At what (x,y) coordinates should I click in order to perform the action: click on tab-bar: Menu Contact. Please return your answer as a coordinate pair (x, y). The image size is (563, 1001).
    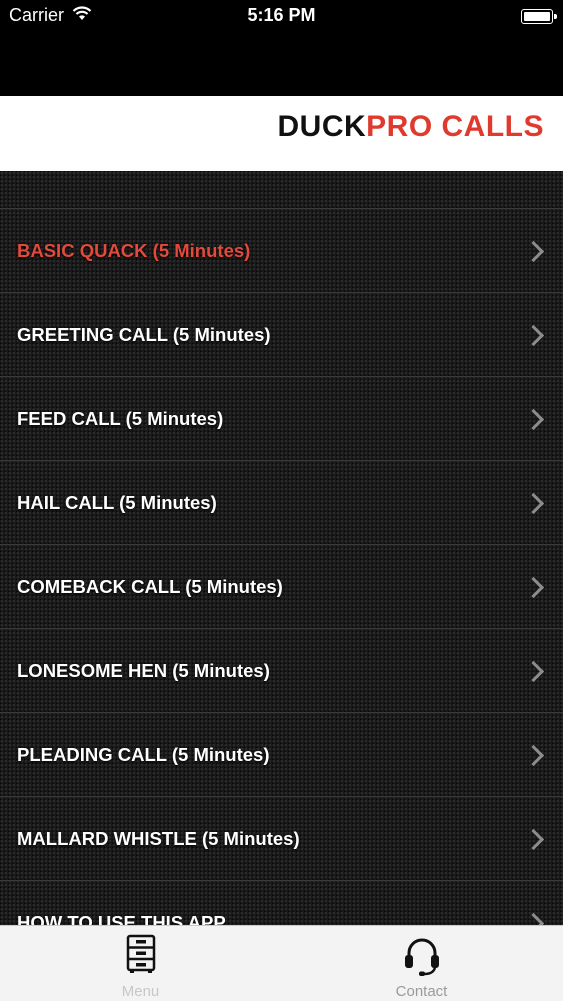
    Looking at the image, I should click on (281, 963).